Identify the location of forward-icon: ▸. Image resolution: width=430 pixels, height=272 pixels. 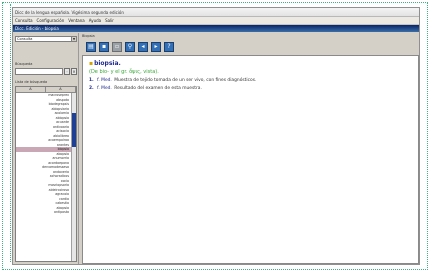
(156, 46).